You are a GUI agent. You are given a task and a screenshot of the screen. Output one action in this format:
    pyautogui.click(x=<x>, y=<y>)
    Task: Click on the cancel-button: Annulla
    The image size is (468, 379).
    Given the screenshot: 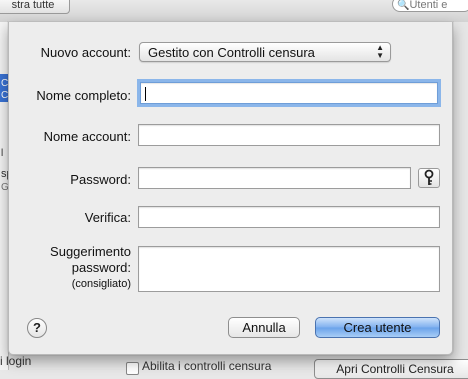 What is the action you would take?
    pyautogui.click(x=264, y=327)
    